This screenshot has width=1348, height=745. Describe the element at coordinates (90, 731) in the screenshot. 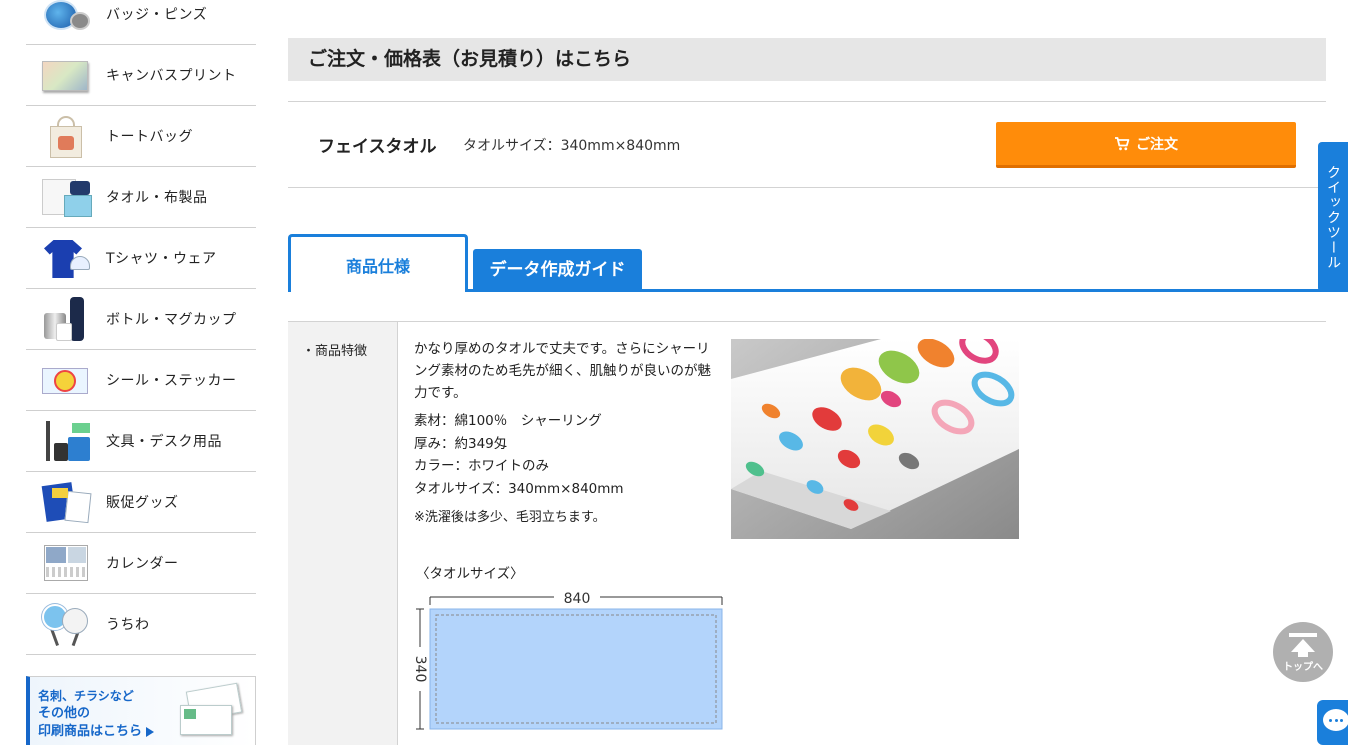

I see `banner-line-3: 印刷商品はこちら` at that location.